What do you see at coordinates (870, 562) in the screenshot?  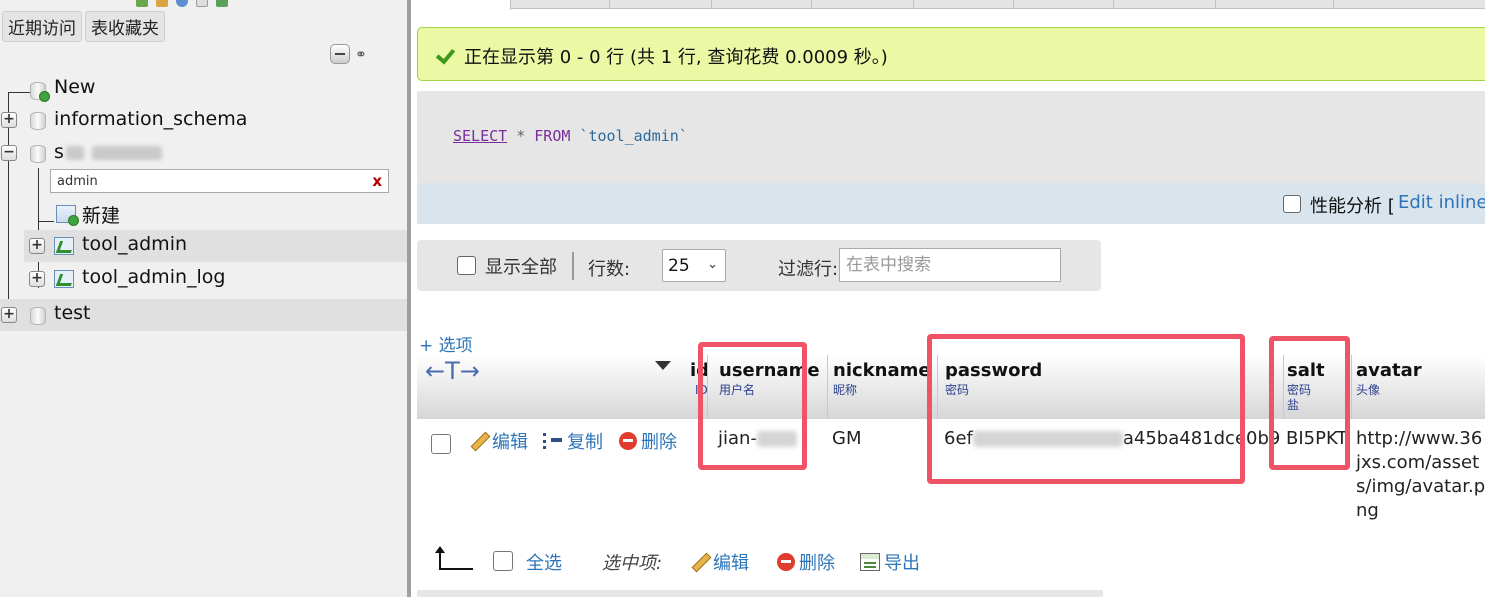 I see `export-icon` at bounding box center [870, 562].